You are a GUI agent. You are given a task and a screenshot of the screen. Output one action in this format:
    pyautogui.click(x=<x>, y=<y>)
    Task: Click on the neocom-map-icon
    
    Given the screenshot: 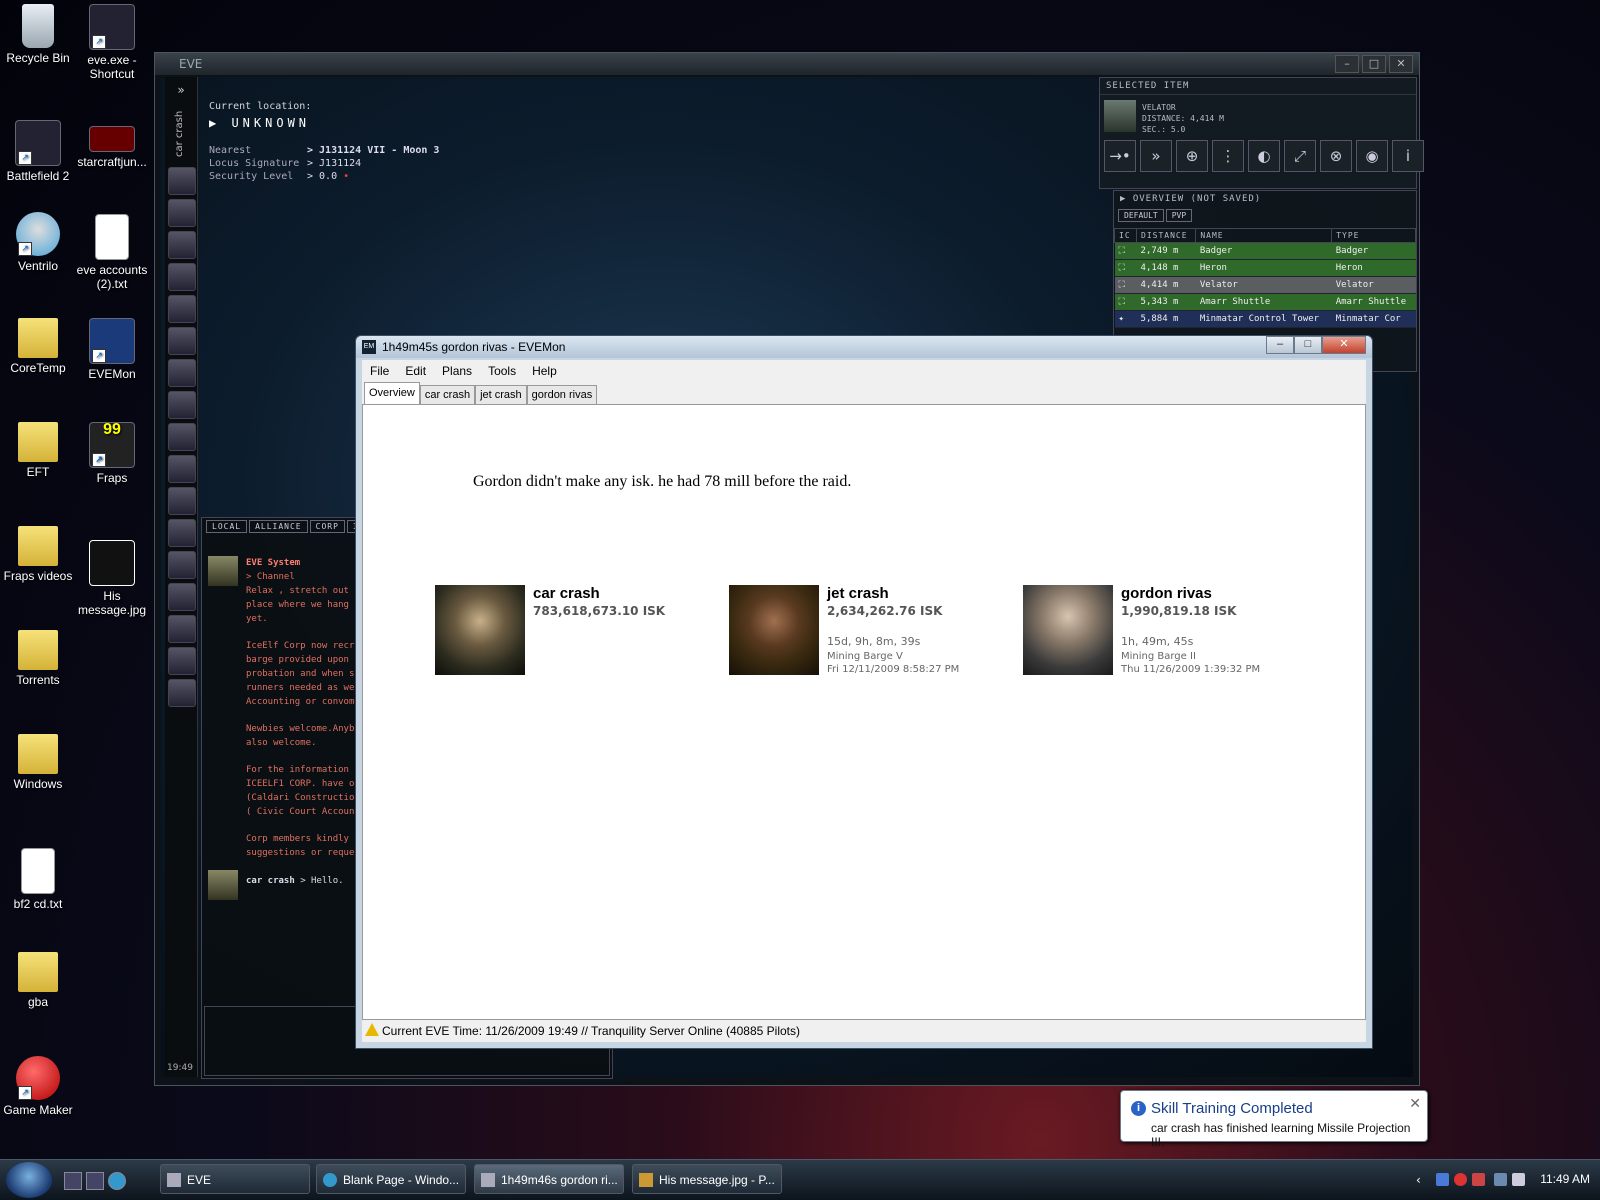 What is the action you would take?
    pyautogui.click(x=182, y=277)
    